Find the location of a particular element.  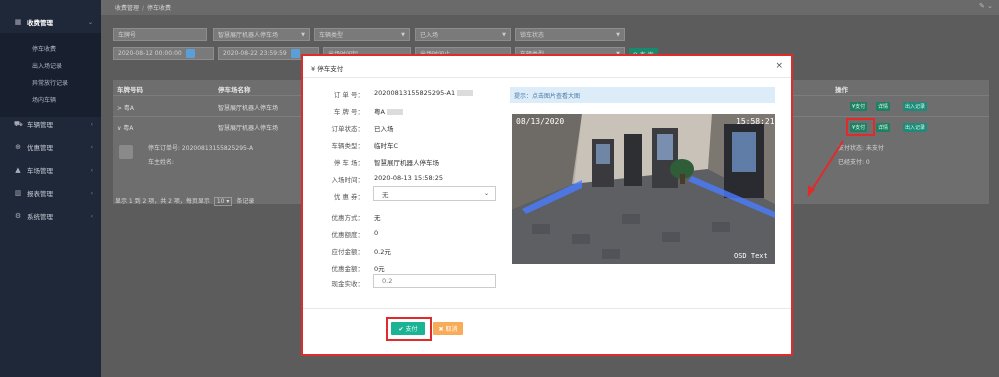

start-time-input: 2020-08-12 00:00:00 is located at coordinates (163, 53).